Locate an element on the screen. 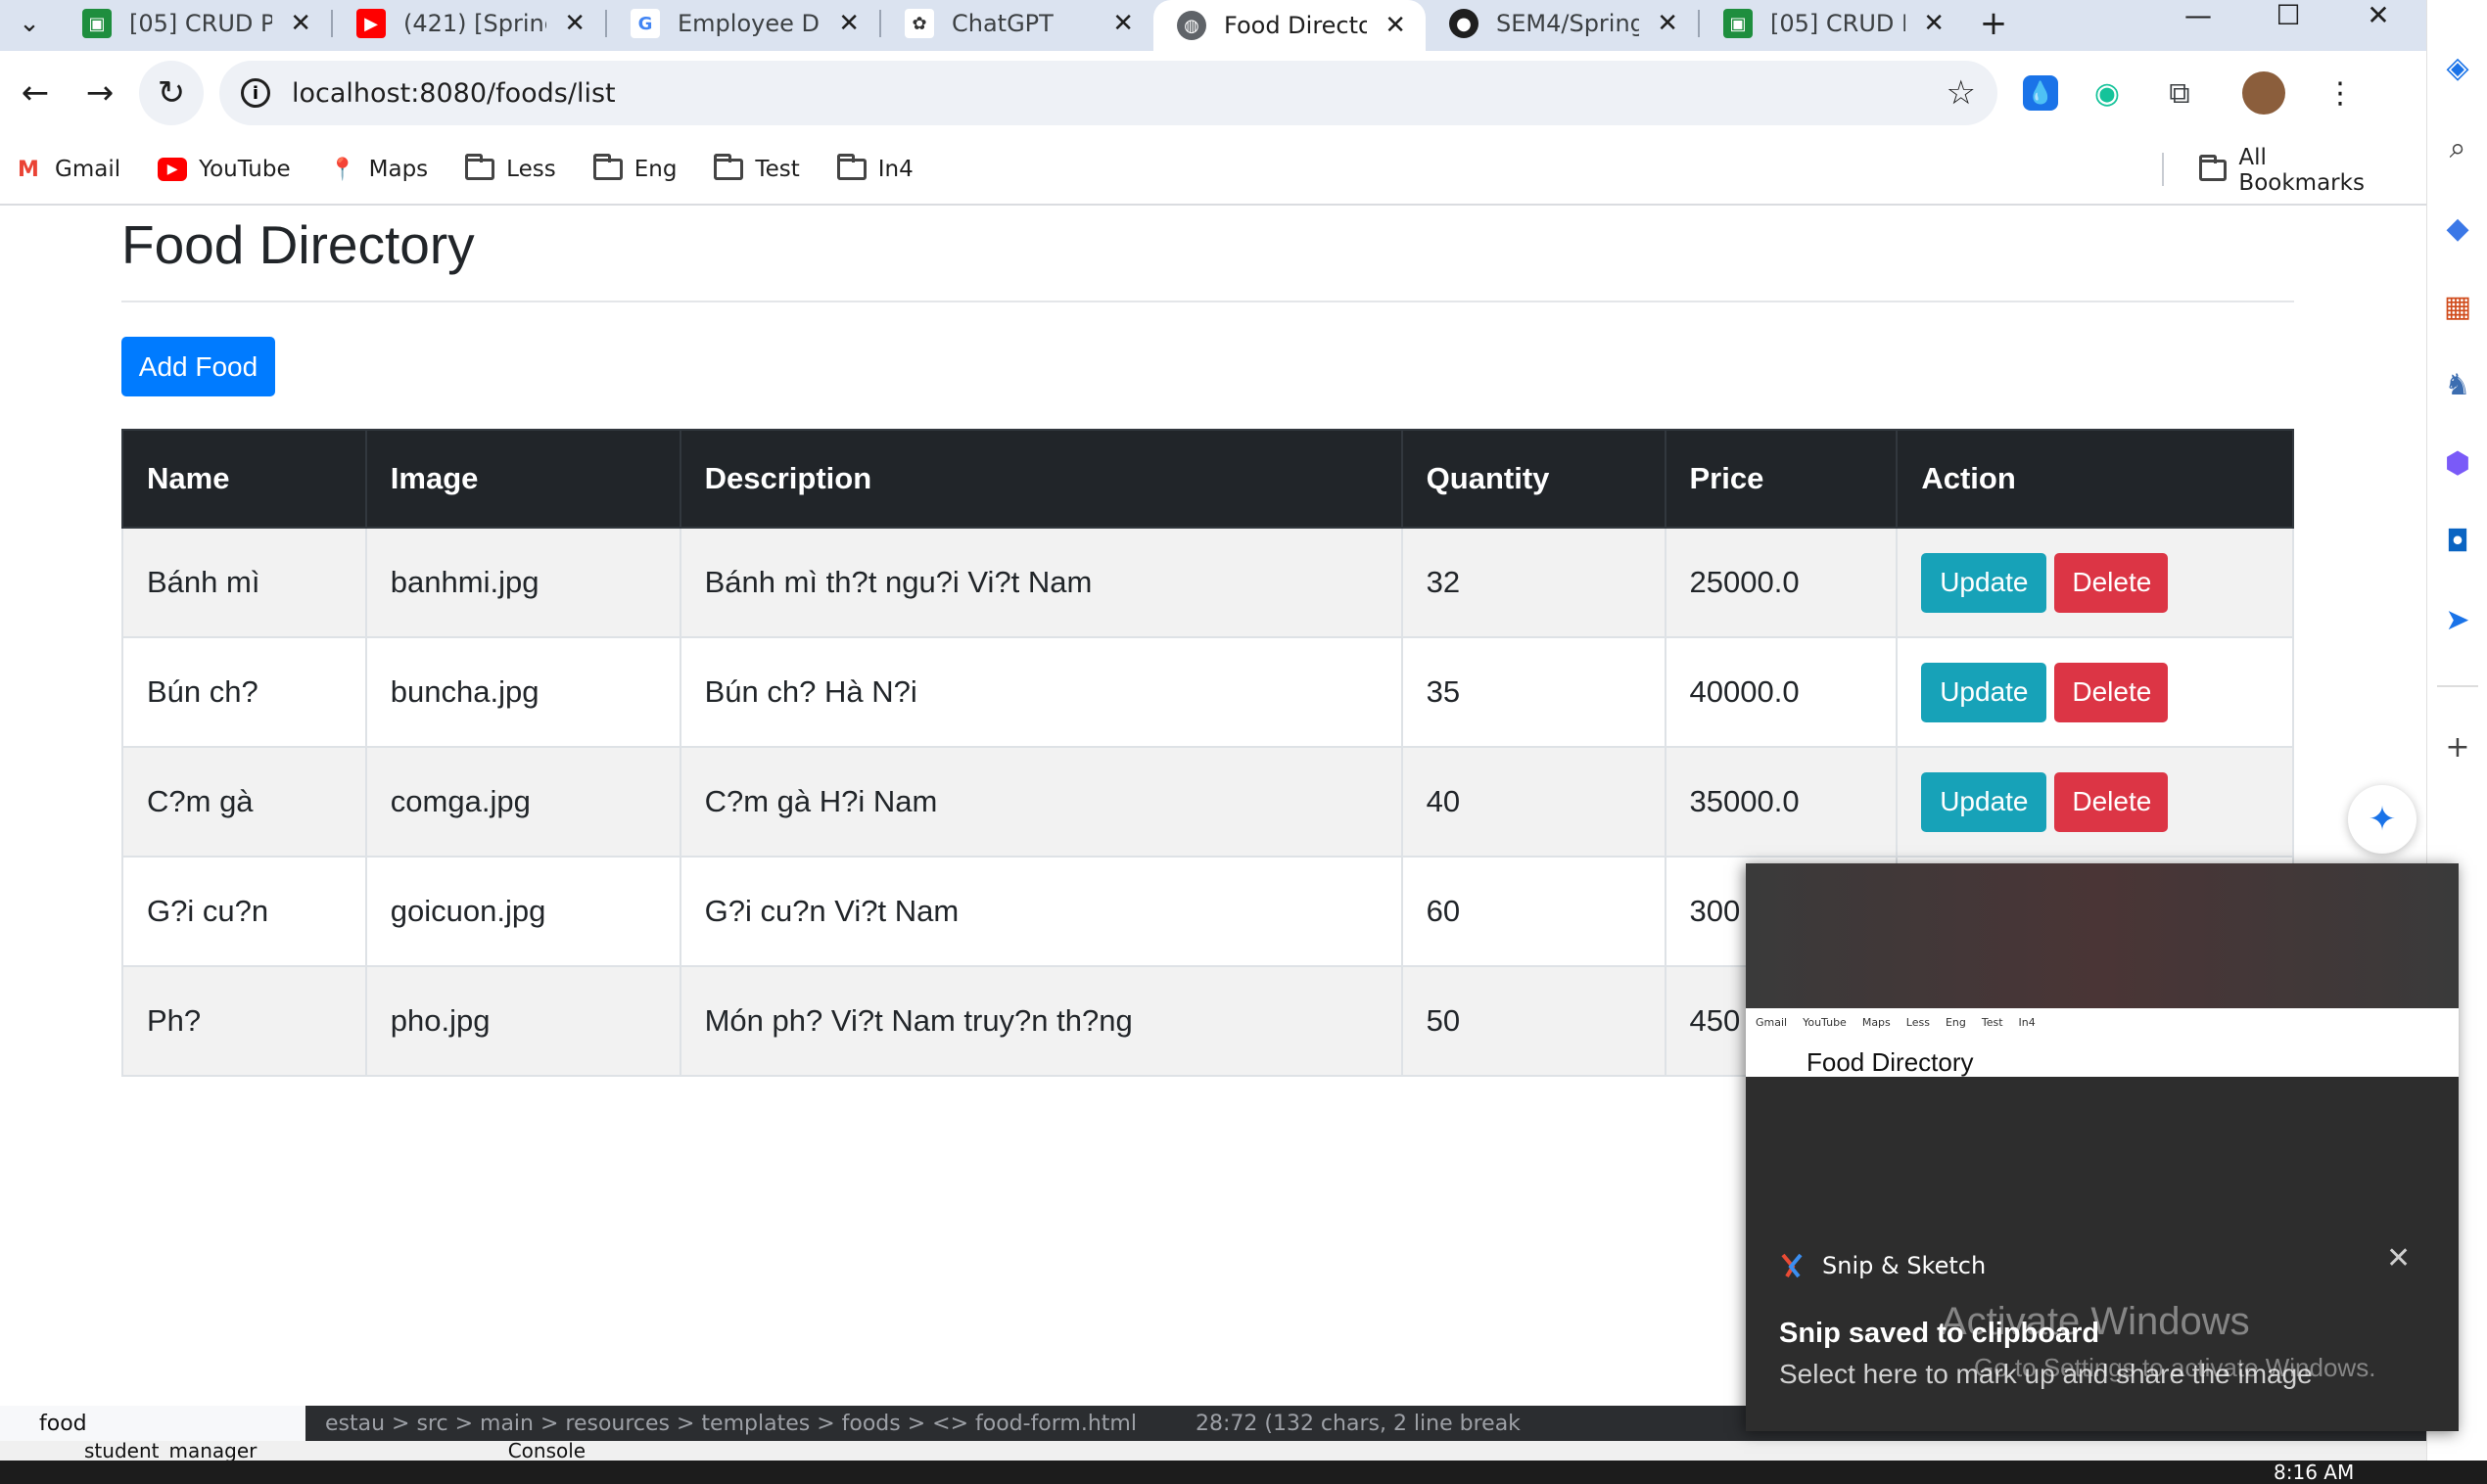  thumb-bookmark: Gmail is located at coordinates (1772, 1022).